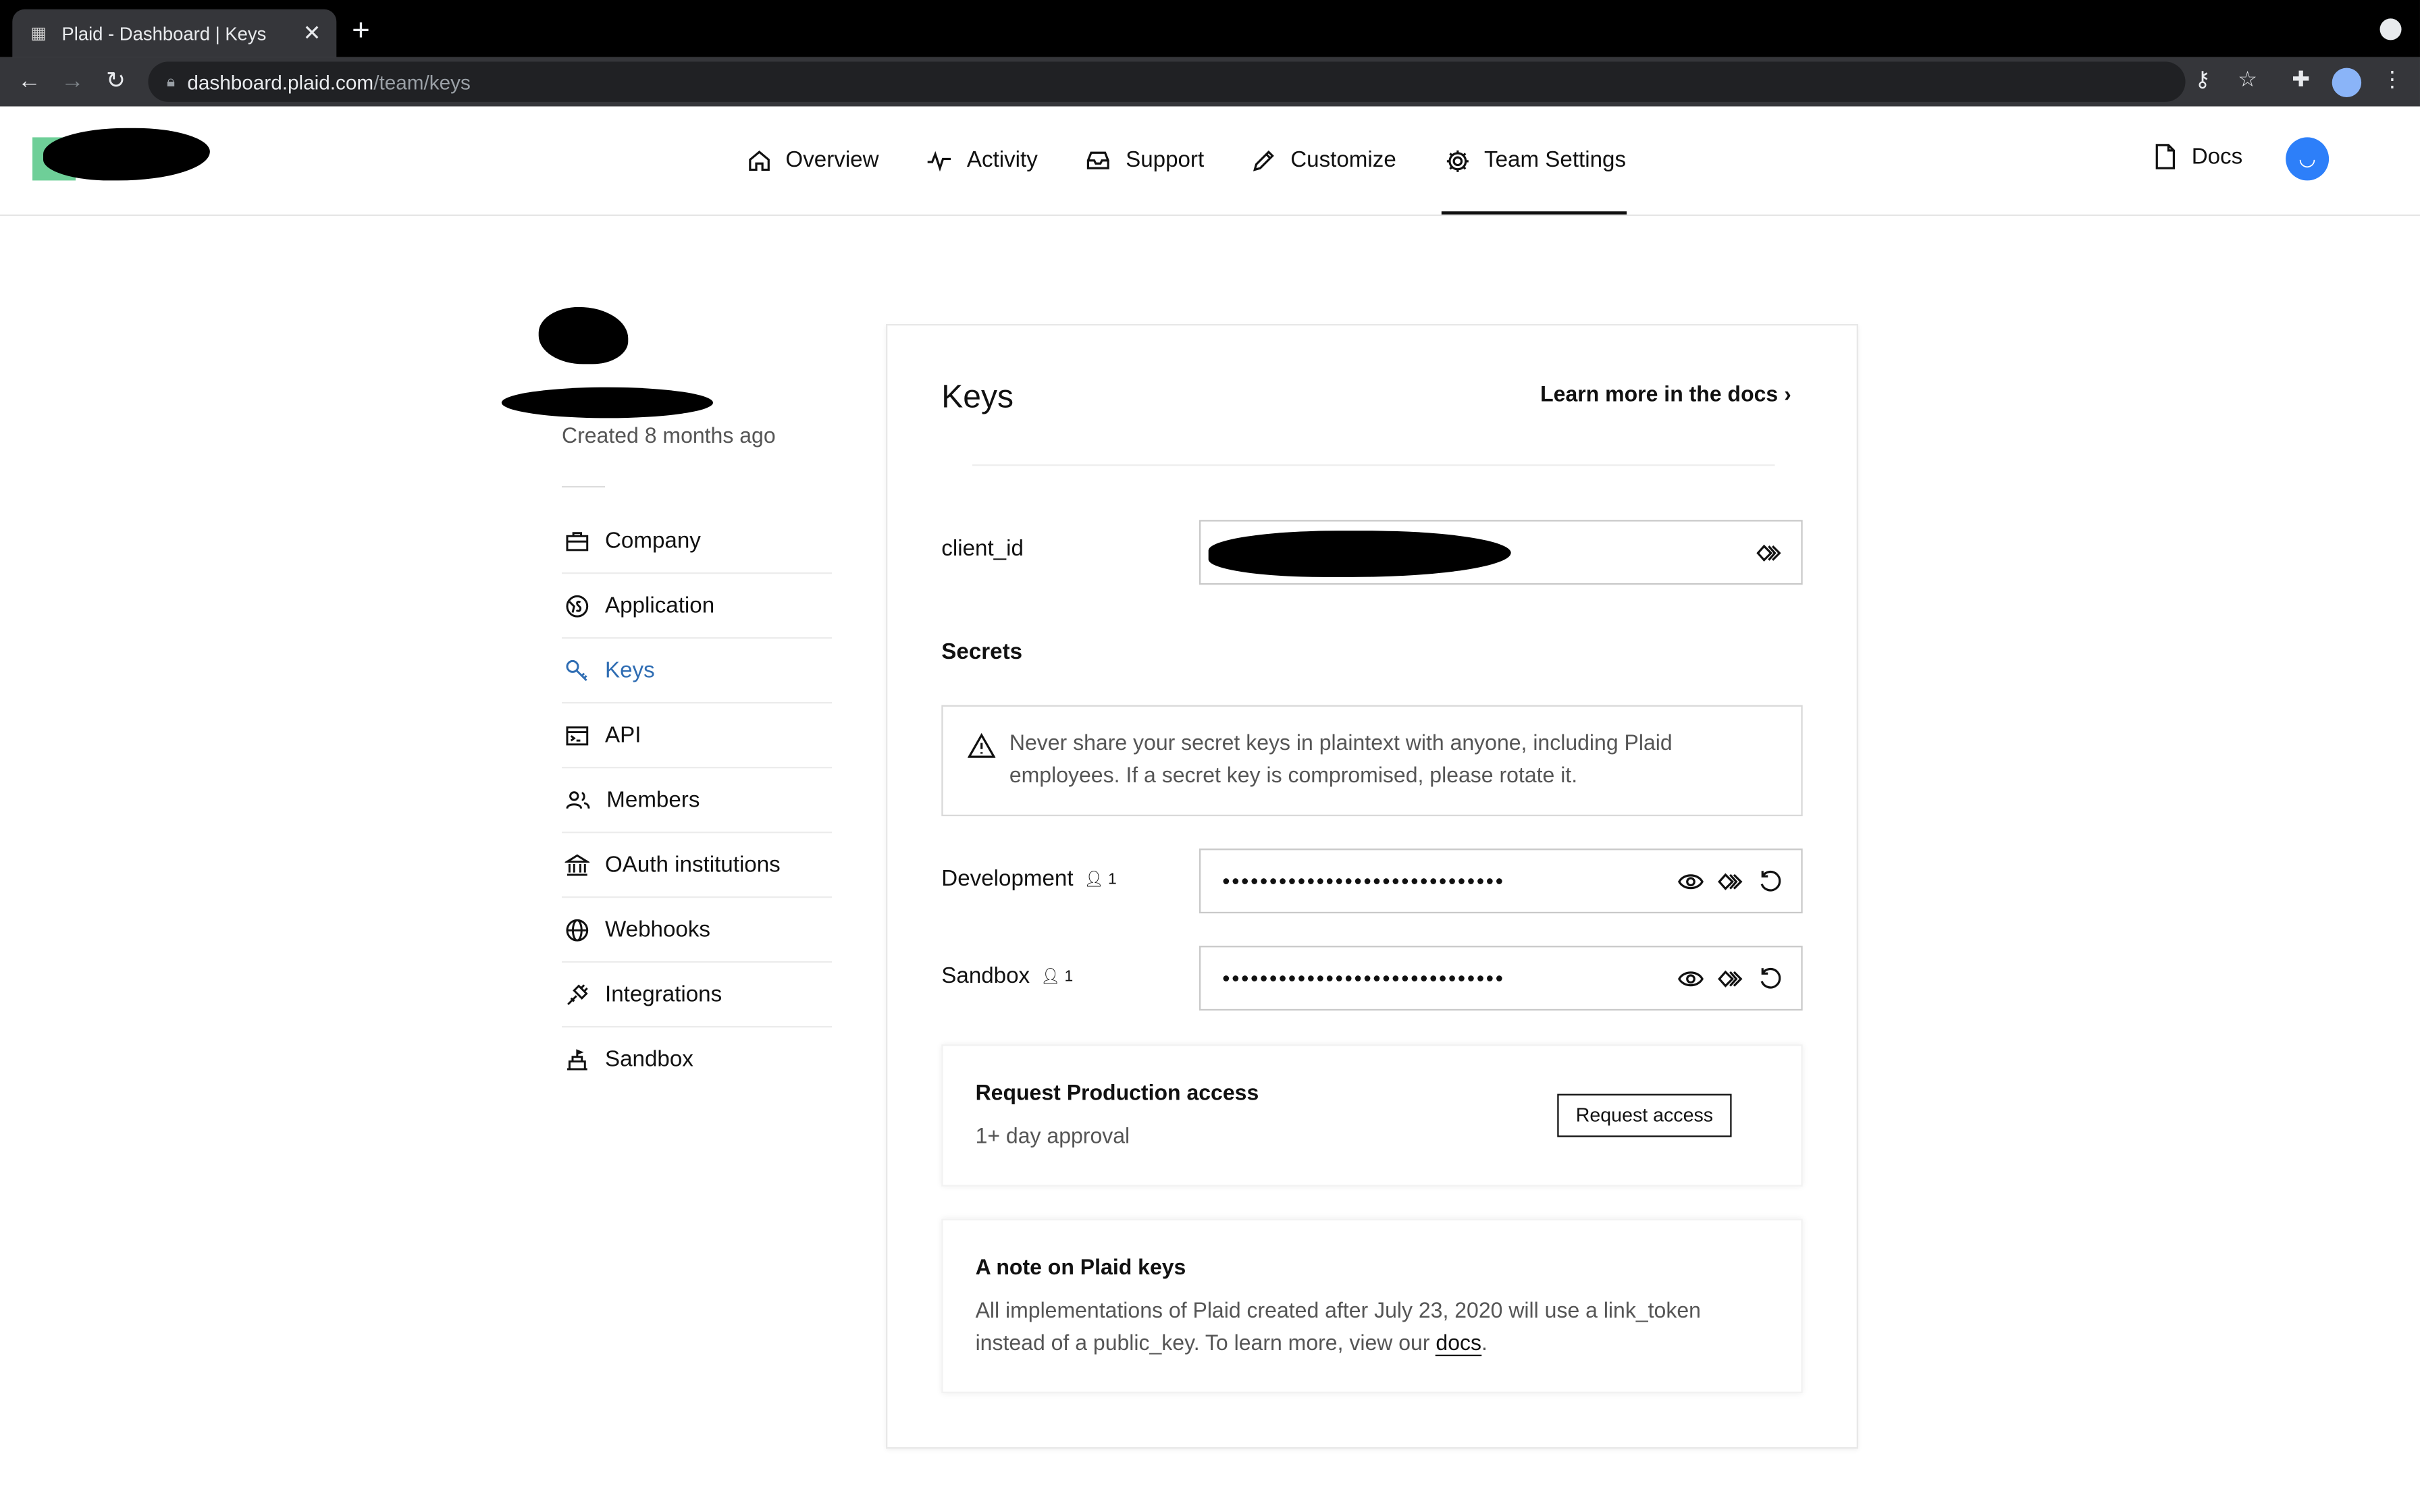  What do you see at coordinates (116, 81) in the screenshot?
I see `reload-icon: ↻` at bounding box center [116, 81].